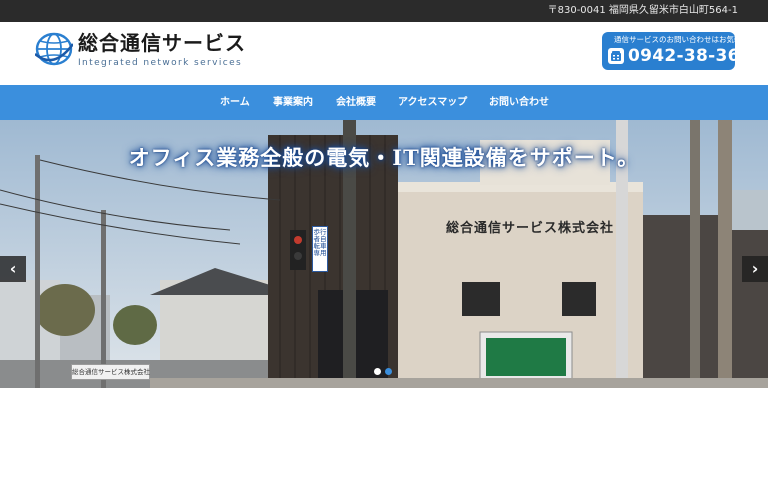 Image resolution: width=768 pixels, height=480 pixels. I want to click on nav-item-business: 事業案内, so click(293, 102).